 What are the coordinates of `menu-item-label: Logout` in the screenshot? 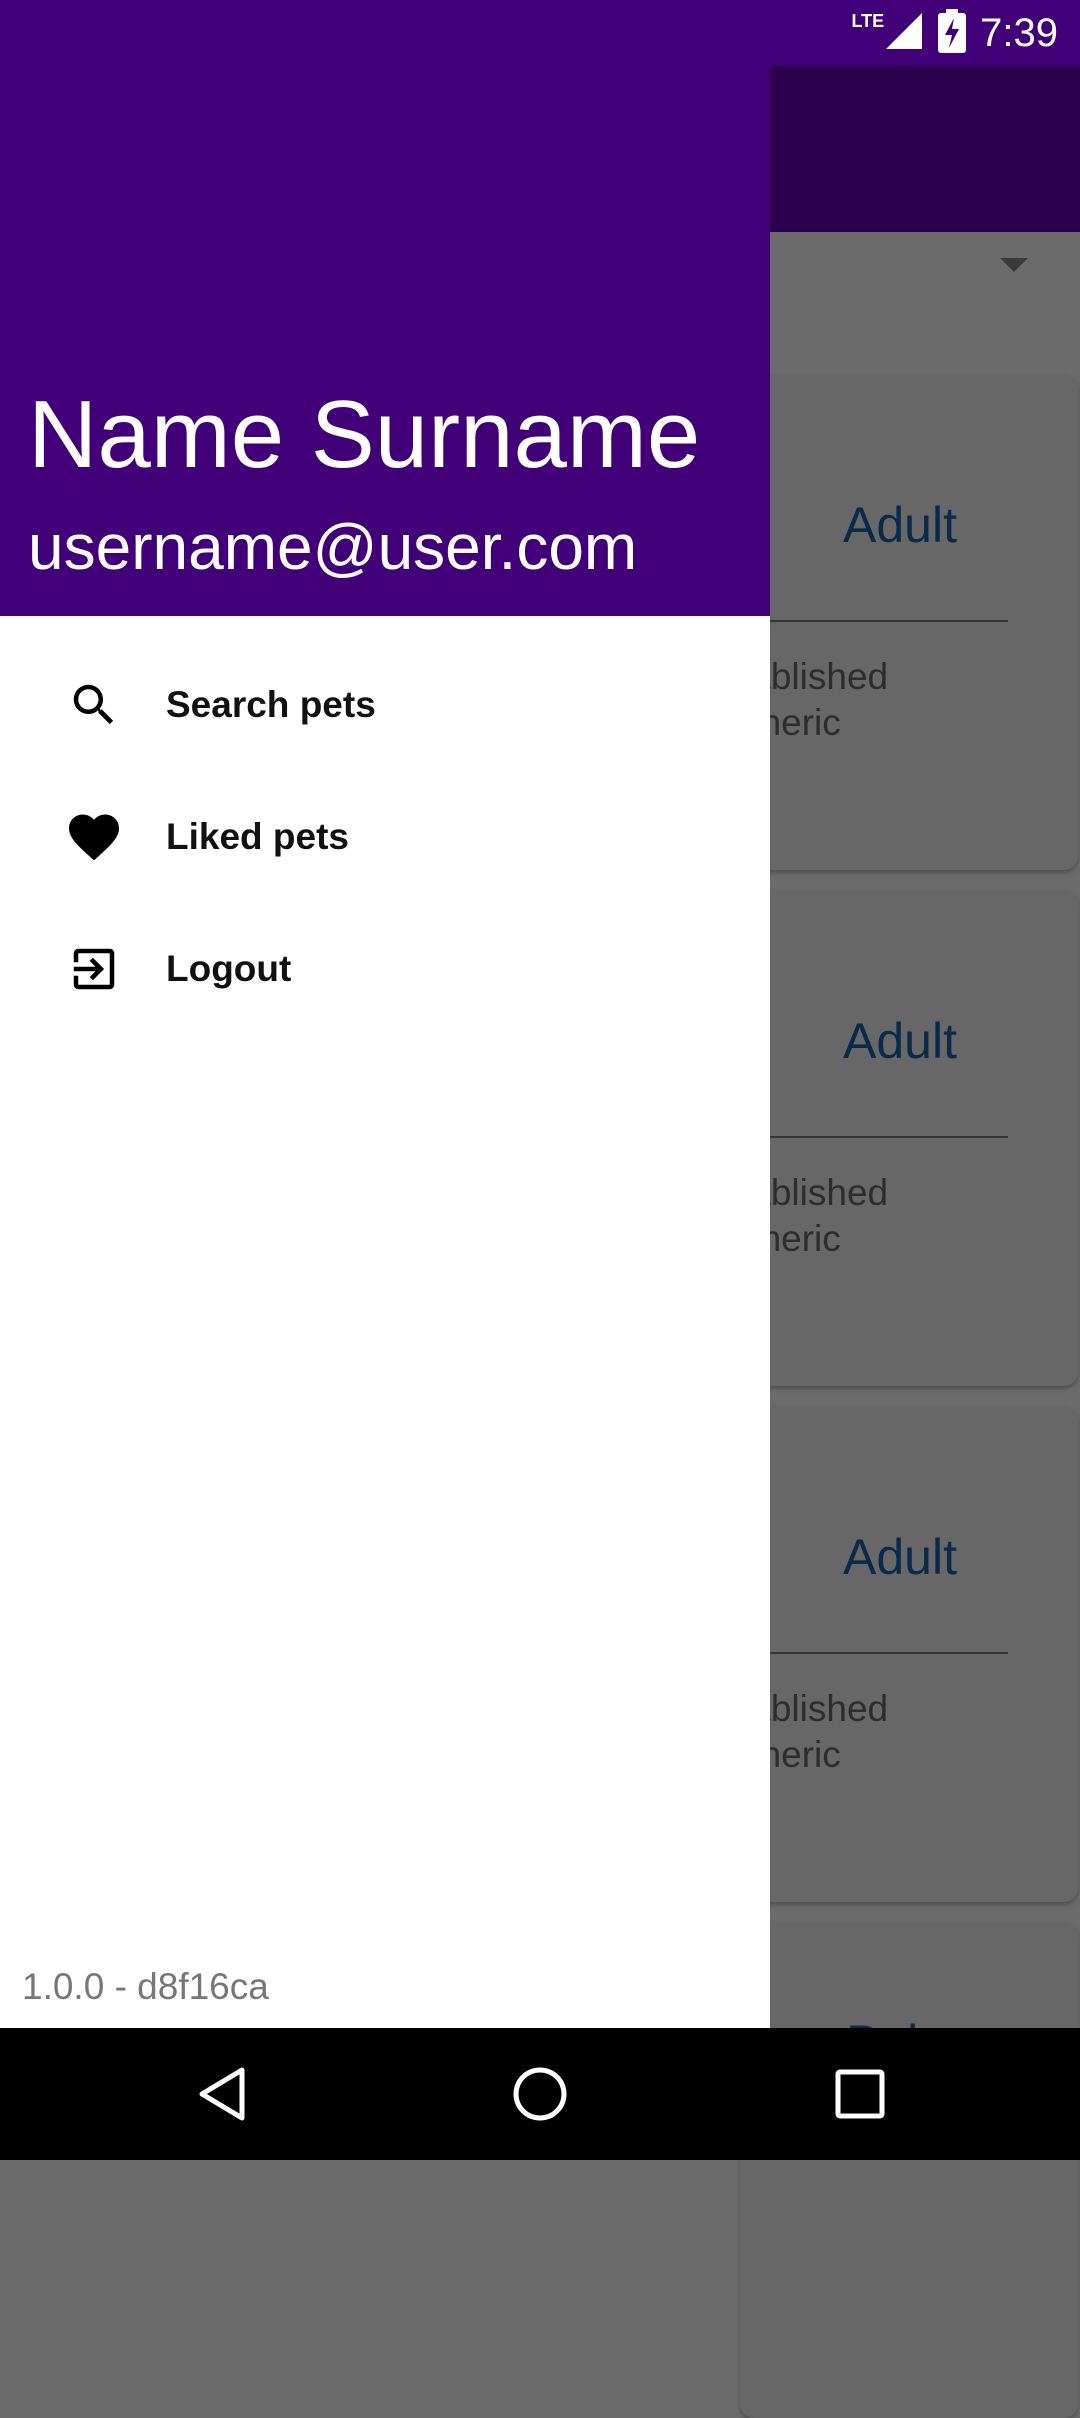 It's located at (229, 968).